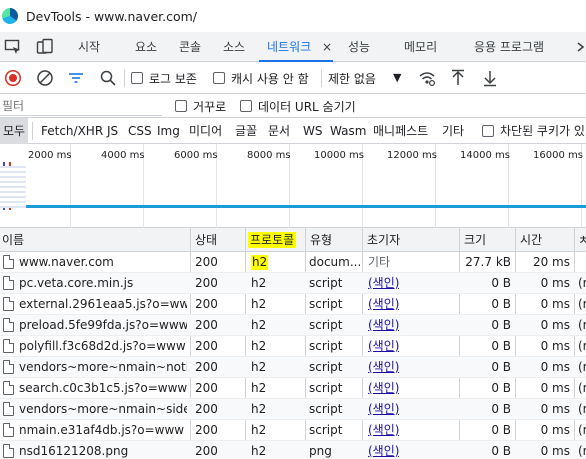 The image size is (586, 459). I want to click on request-name: search.c0c3b1c5.js?o=www, so click(103, 388).